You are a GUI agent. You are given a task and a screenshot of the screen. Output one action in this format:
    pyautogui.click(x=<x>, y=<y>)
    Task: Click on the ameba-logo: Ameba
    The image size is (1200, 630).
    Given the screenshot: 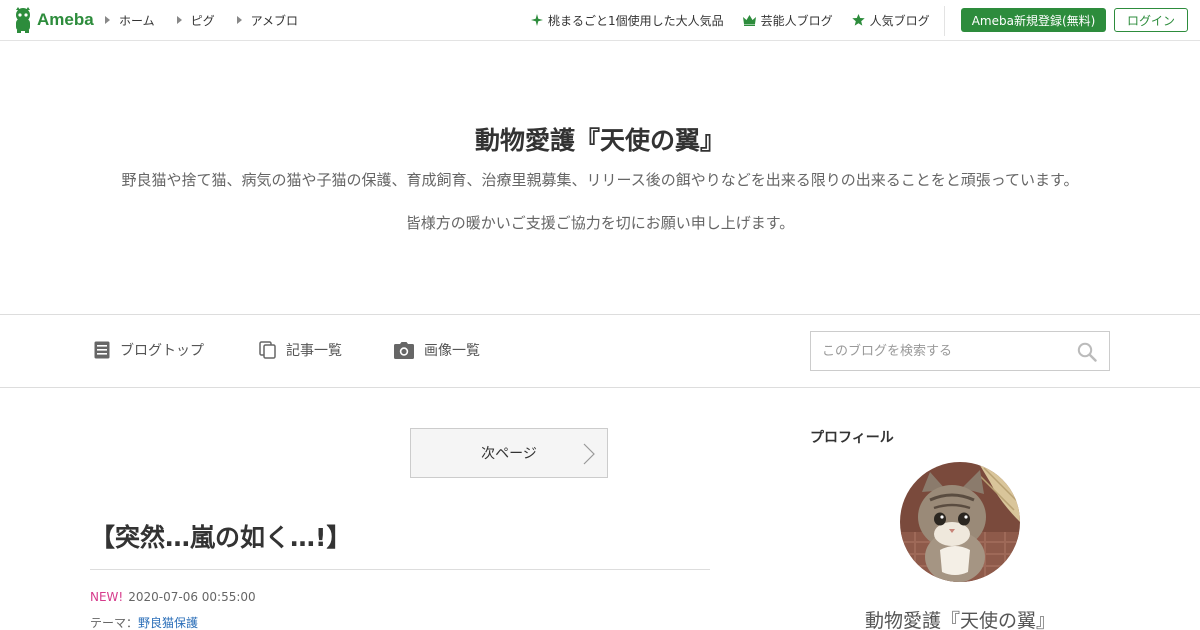 What is the action you would take?
    pyautogui.click(x=53, y=20)
    